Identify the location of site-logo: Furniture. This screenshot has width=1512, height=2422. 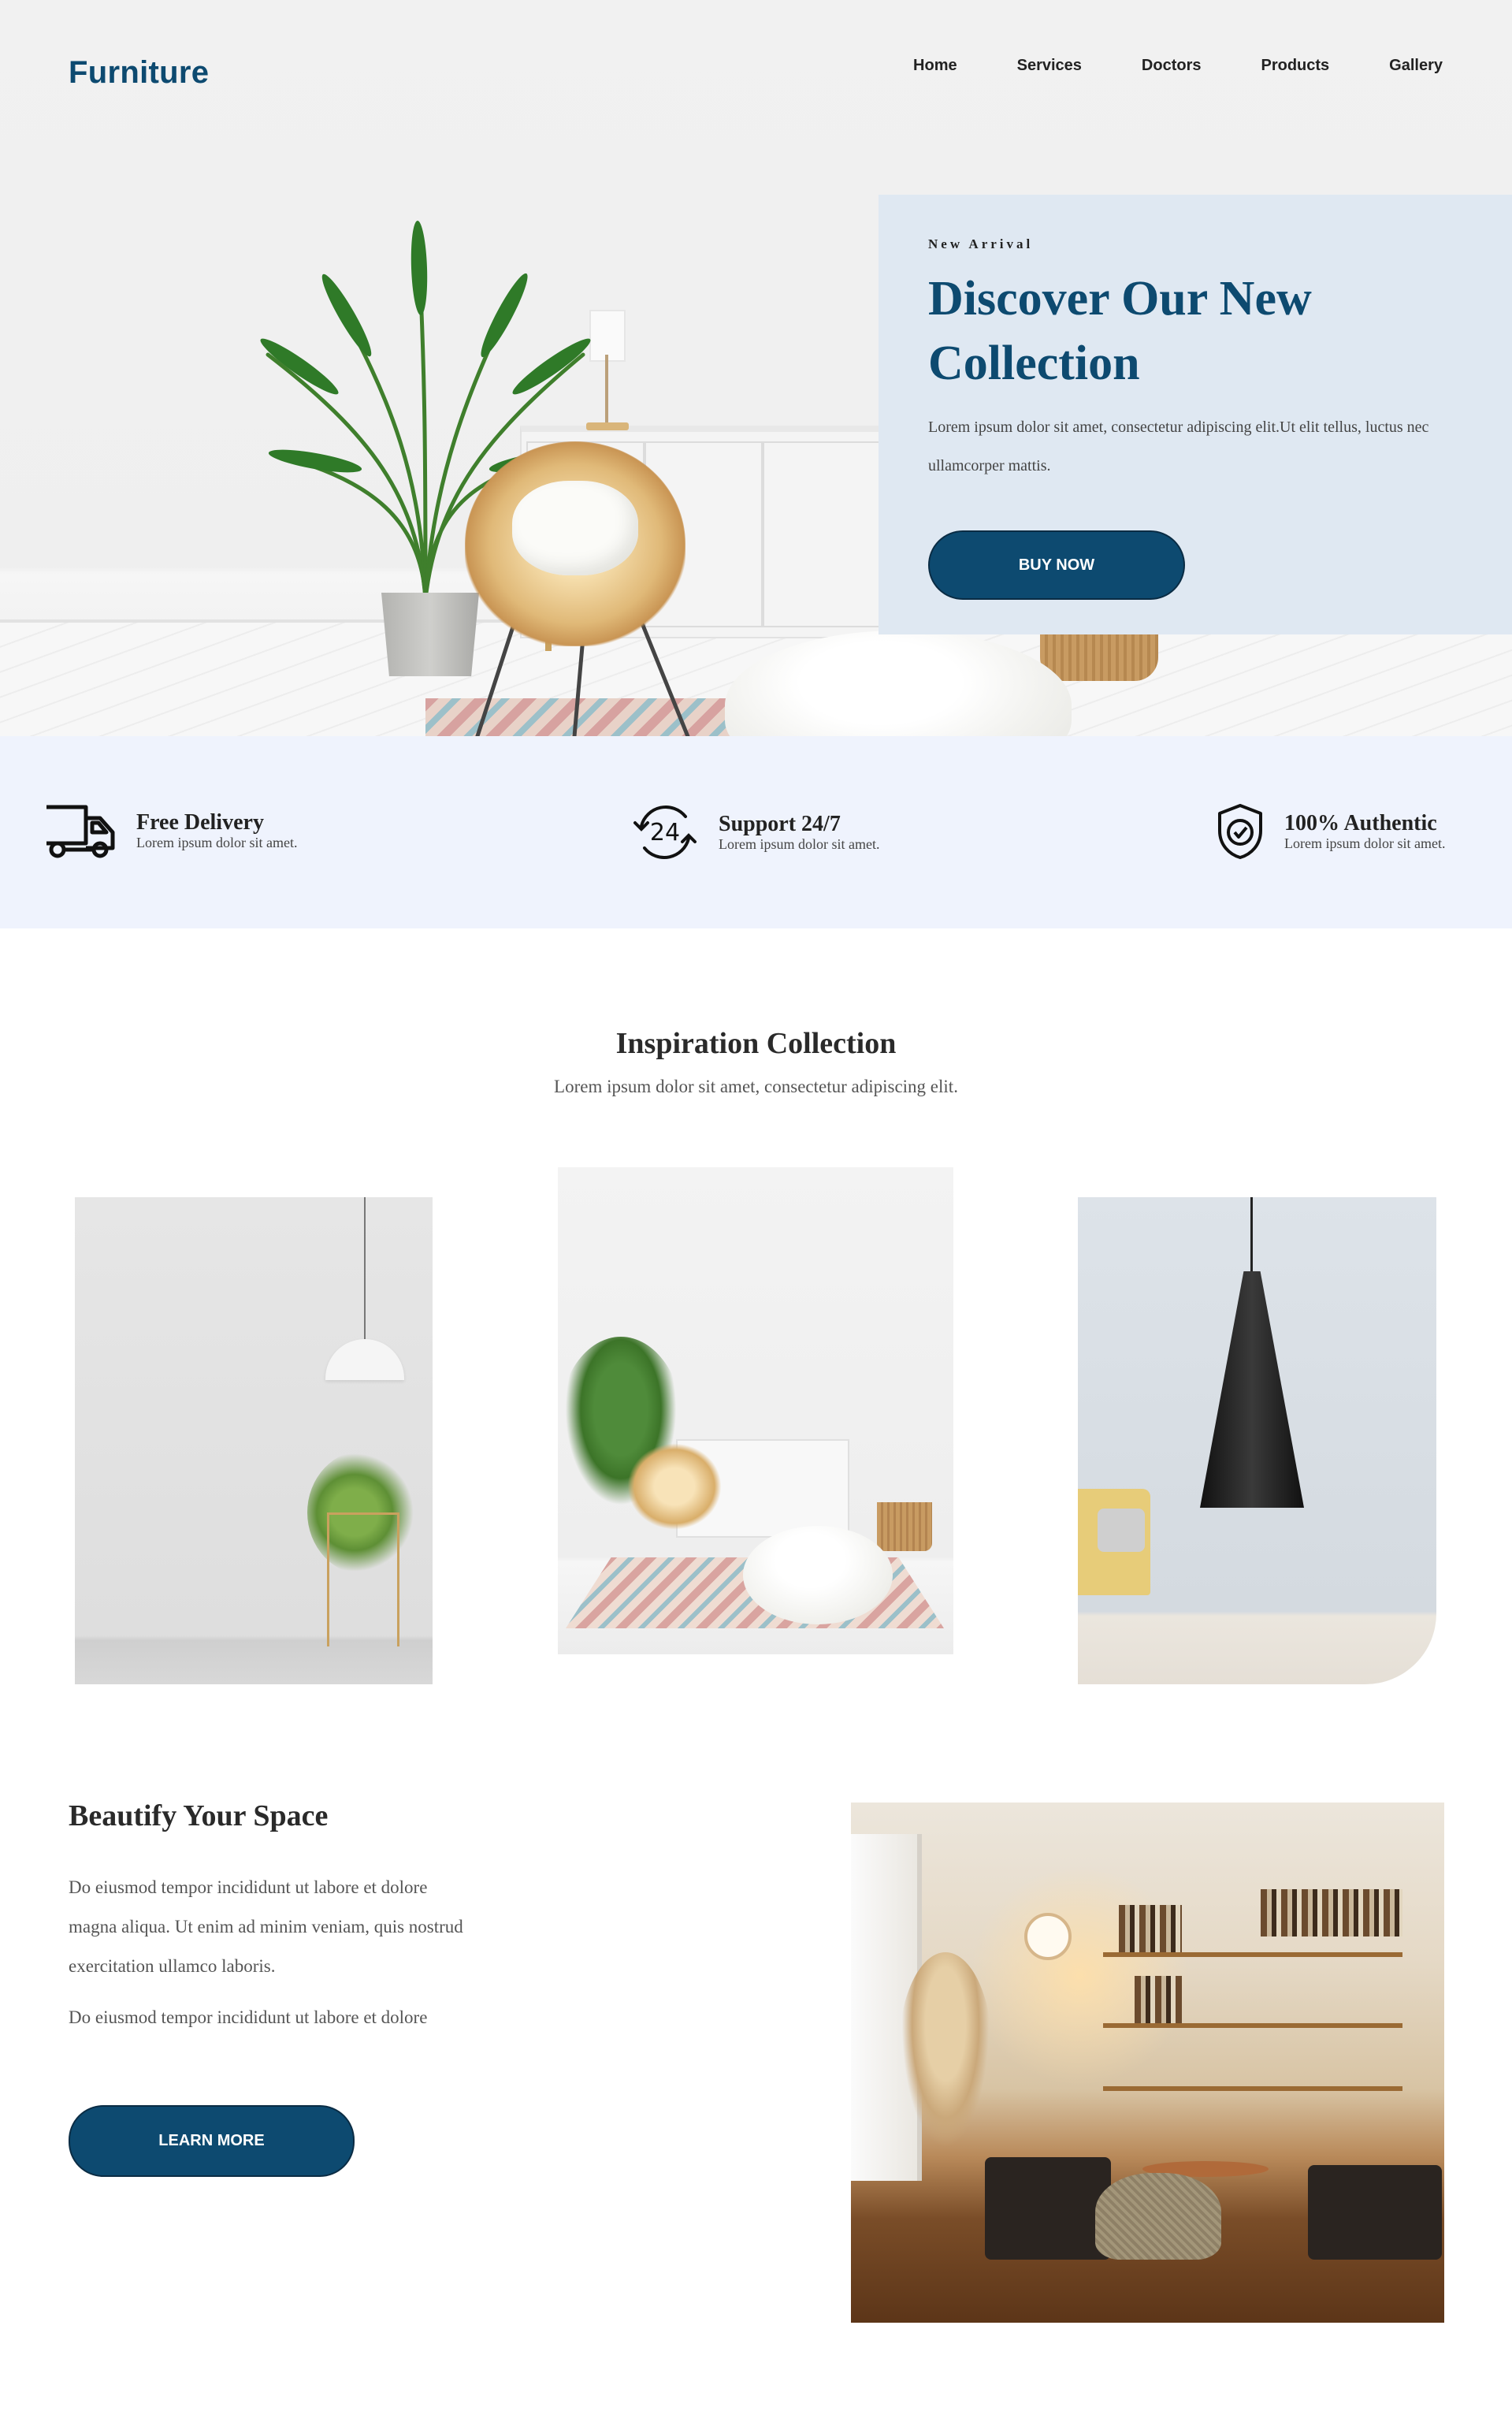
(139, 73).